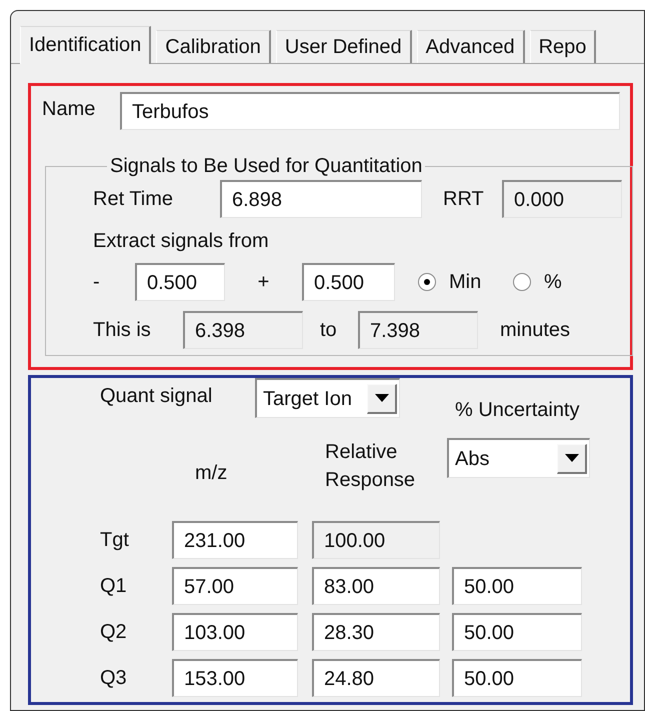  What do you see at coordinates (114, 678) in the screenshot?
I see `row-label: Q3` at bounding box center [114, 678].